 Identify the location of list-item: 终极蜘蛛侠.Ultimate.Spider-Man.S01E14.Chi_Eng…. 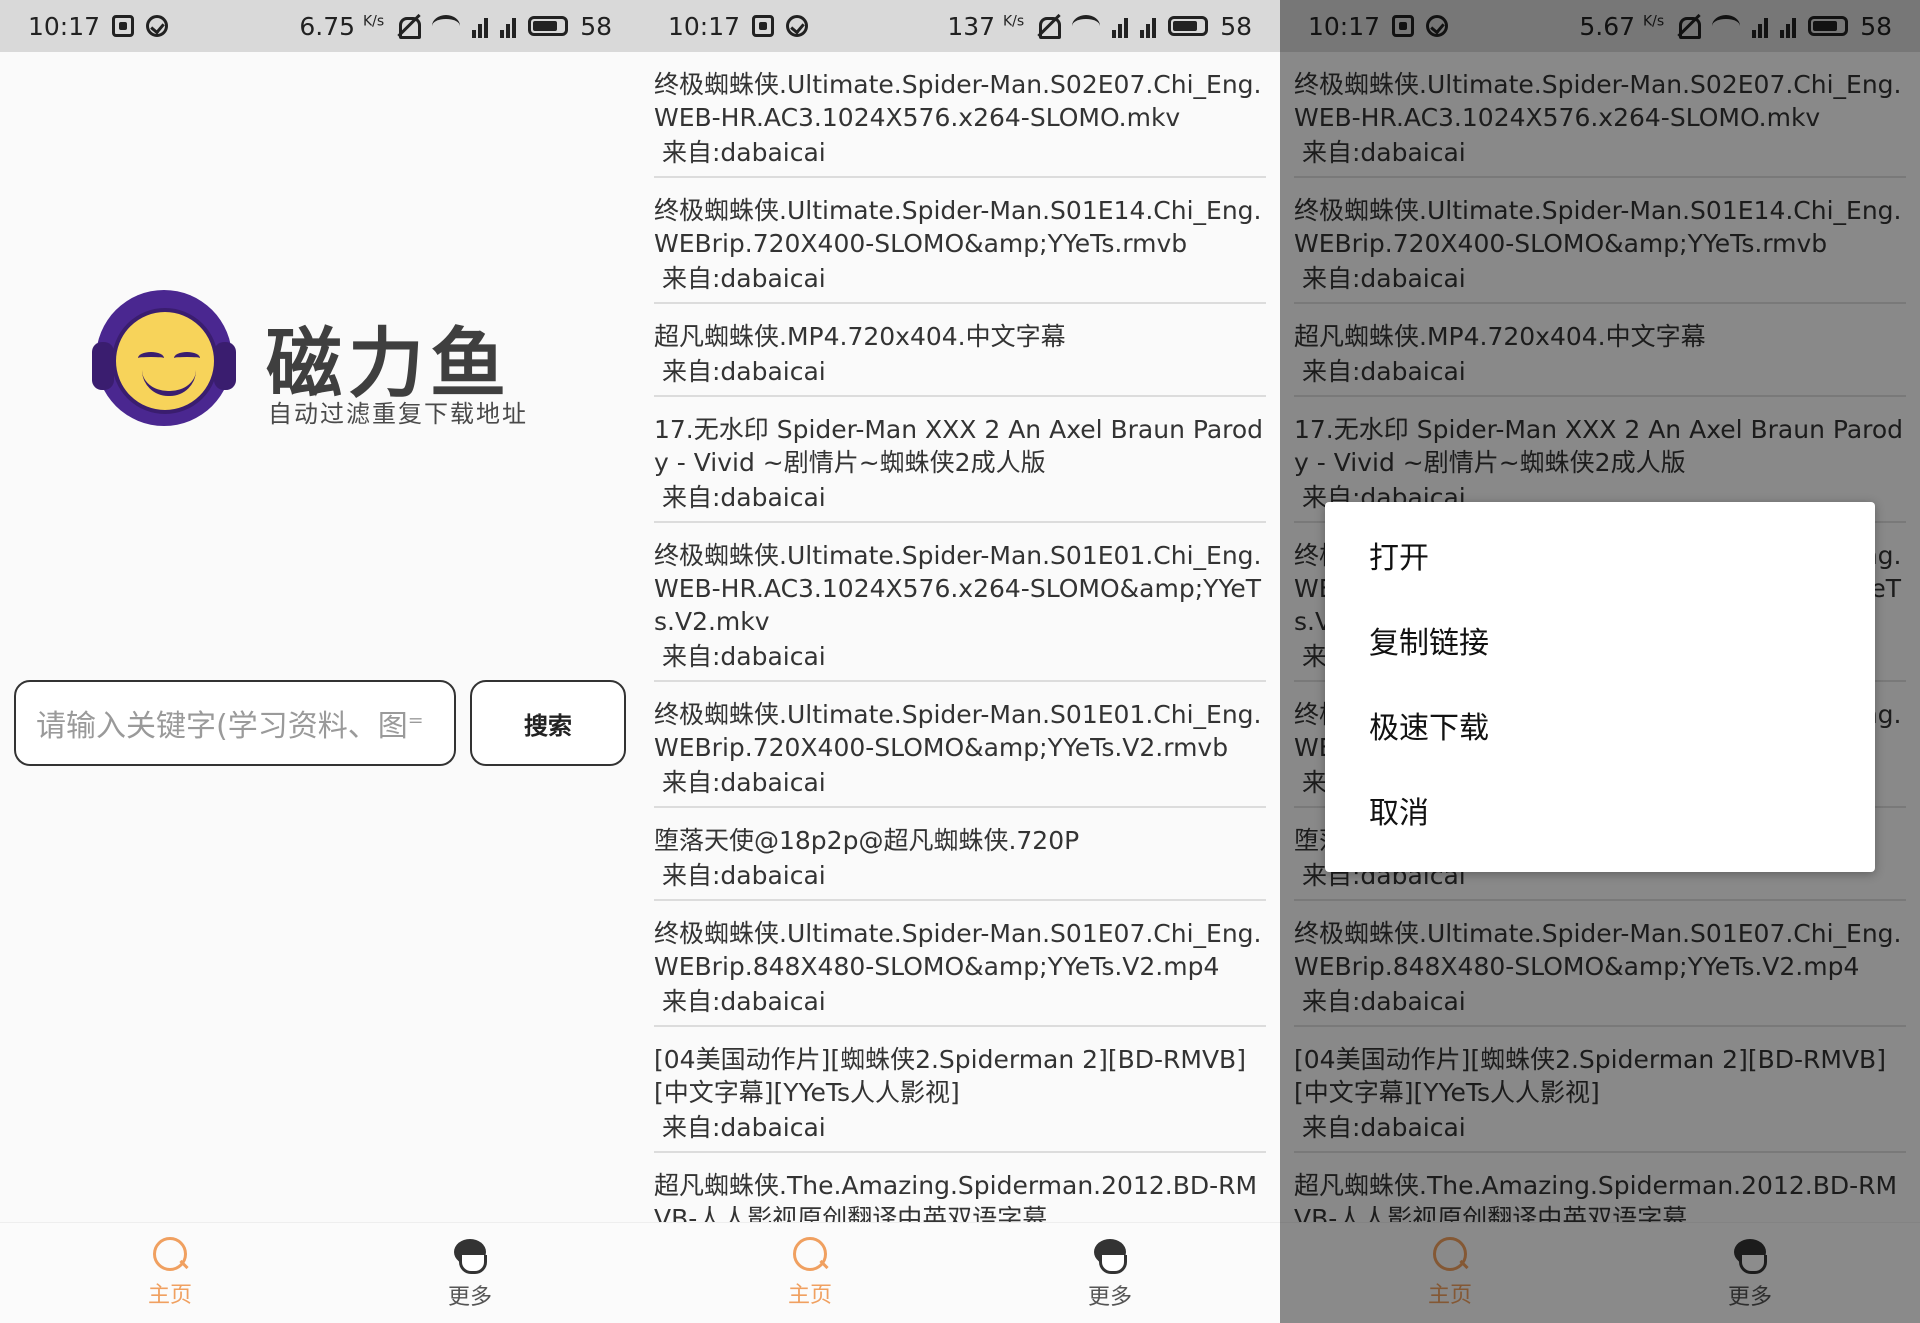
(960, 241).